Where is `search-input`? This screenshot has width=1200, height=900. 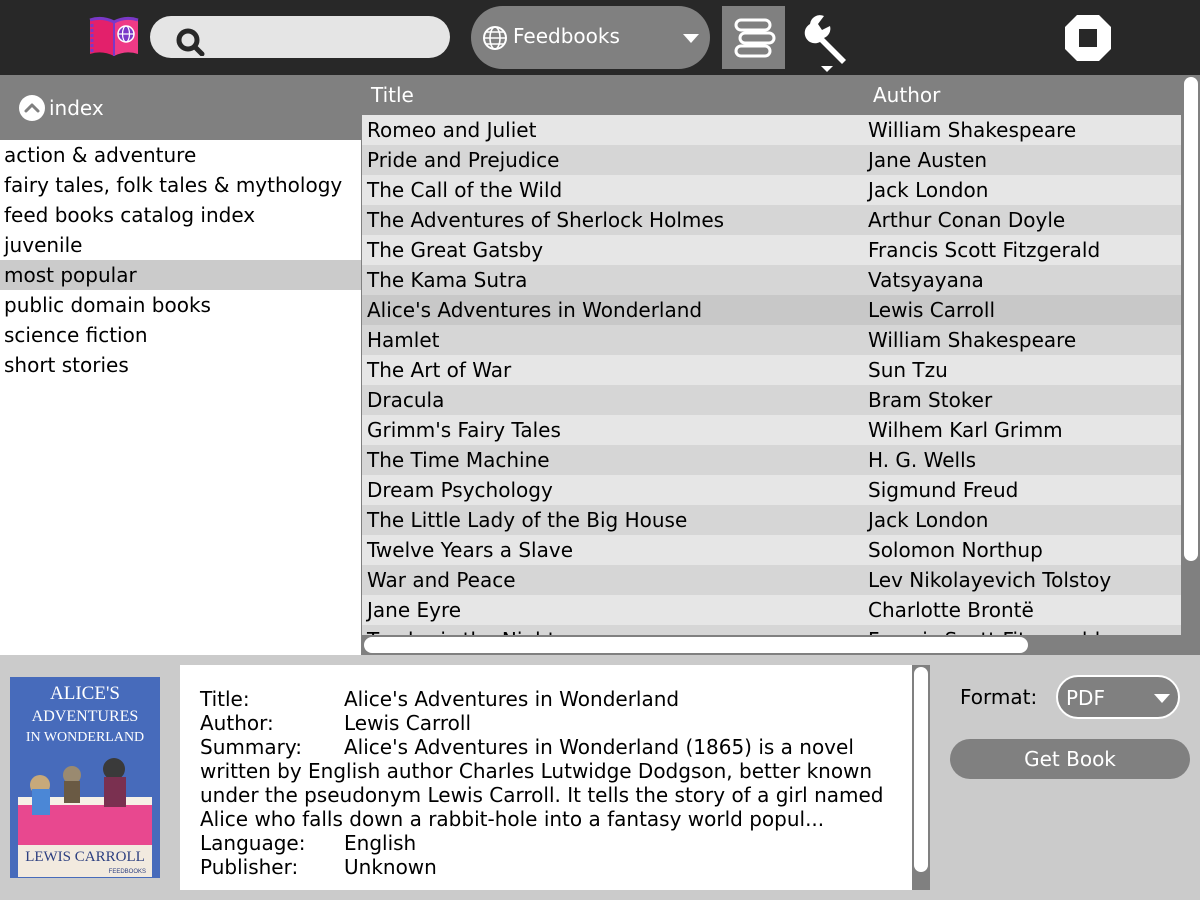 search-input is located at coordinates (322, 37).